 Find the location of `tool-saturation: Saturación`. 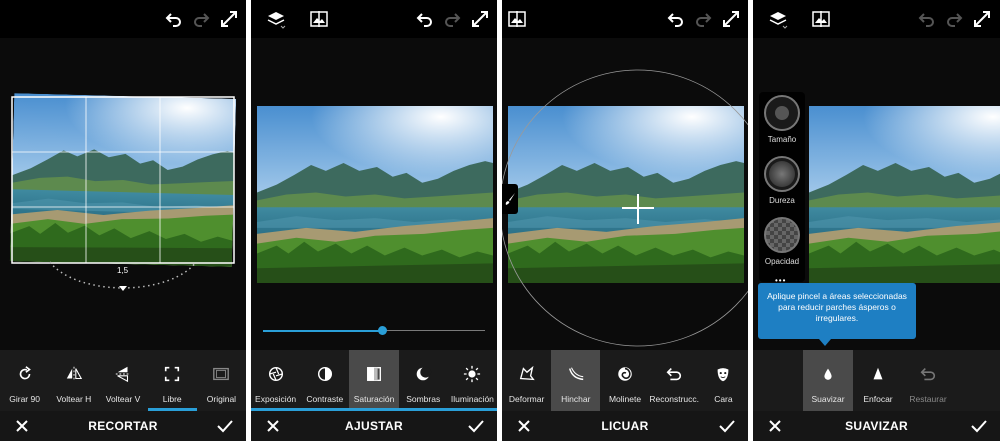

tool-saturation: Saturación is located at coordinates (374, 380).